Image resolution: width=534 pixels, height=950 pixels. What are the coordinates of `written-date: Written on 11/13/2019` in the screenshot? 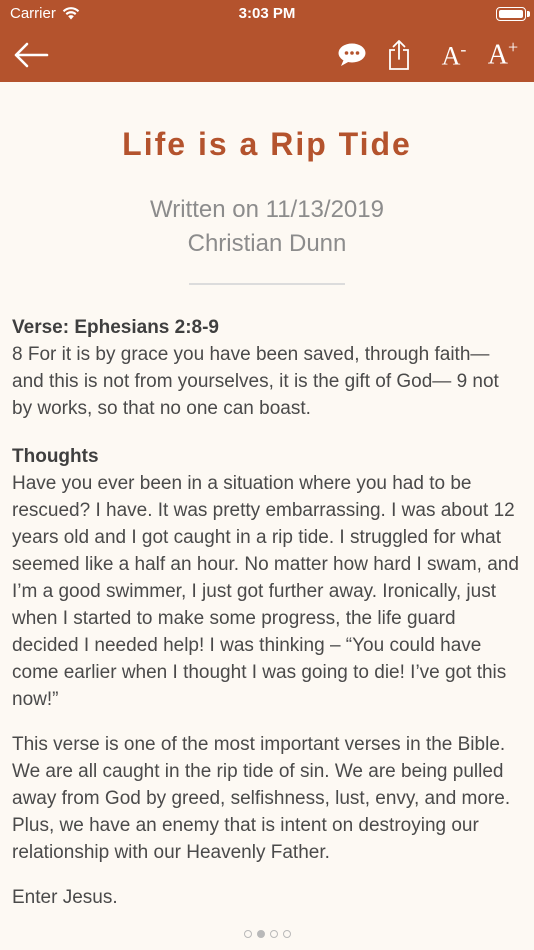 It's located at (267, 209).